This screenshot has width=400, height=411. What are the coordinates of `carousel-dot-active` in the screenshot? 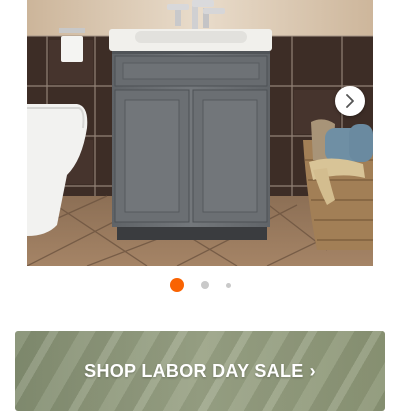 It's located at (176, 285).